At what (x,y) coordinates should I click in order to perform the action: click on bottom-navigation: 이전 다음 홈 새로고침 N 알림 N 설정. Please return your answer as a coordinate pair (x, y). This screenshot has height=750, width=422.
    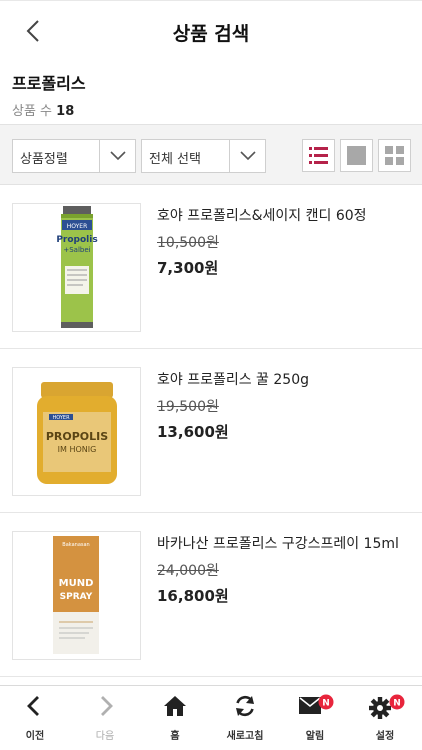
    Looking at the image, I should click on (211, 717).